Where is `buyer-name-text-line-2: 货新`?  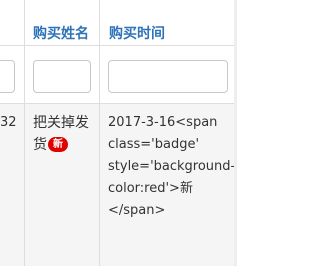 buyer-name-text-line-2: 货新 is located at coordinates (67, 145).